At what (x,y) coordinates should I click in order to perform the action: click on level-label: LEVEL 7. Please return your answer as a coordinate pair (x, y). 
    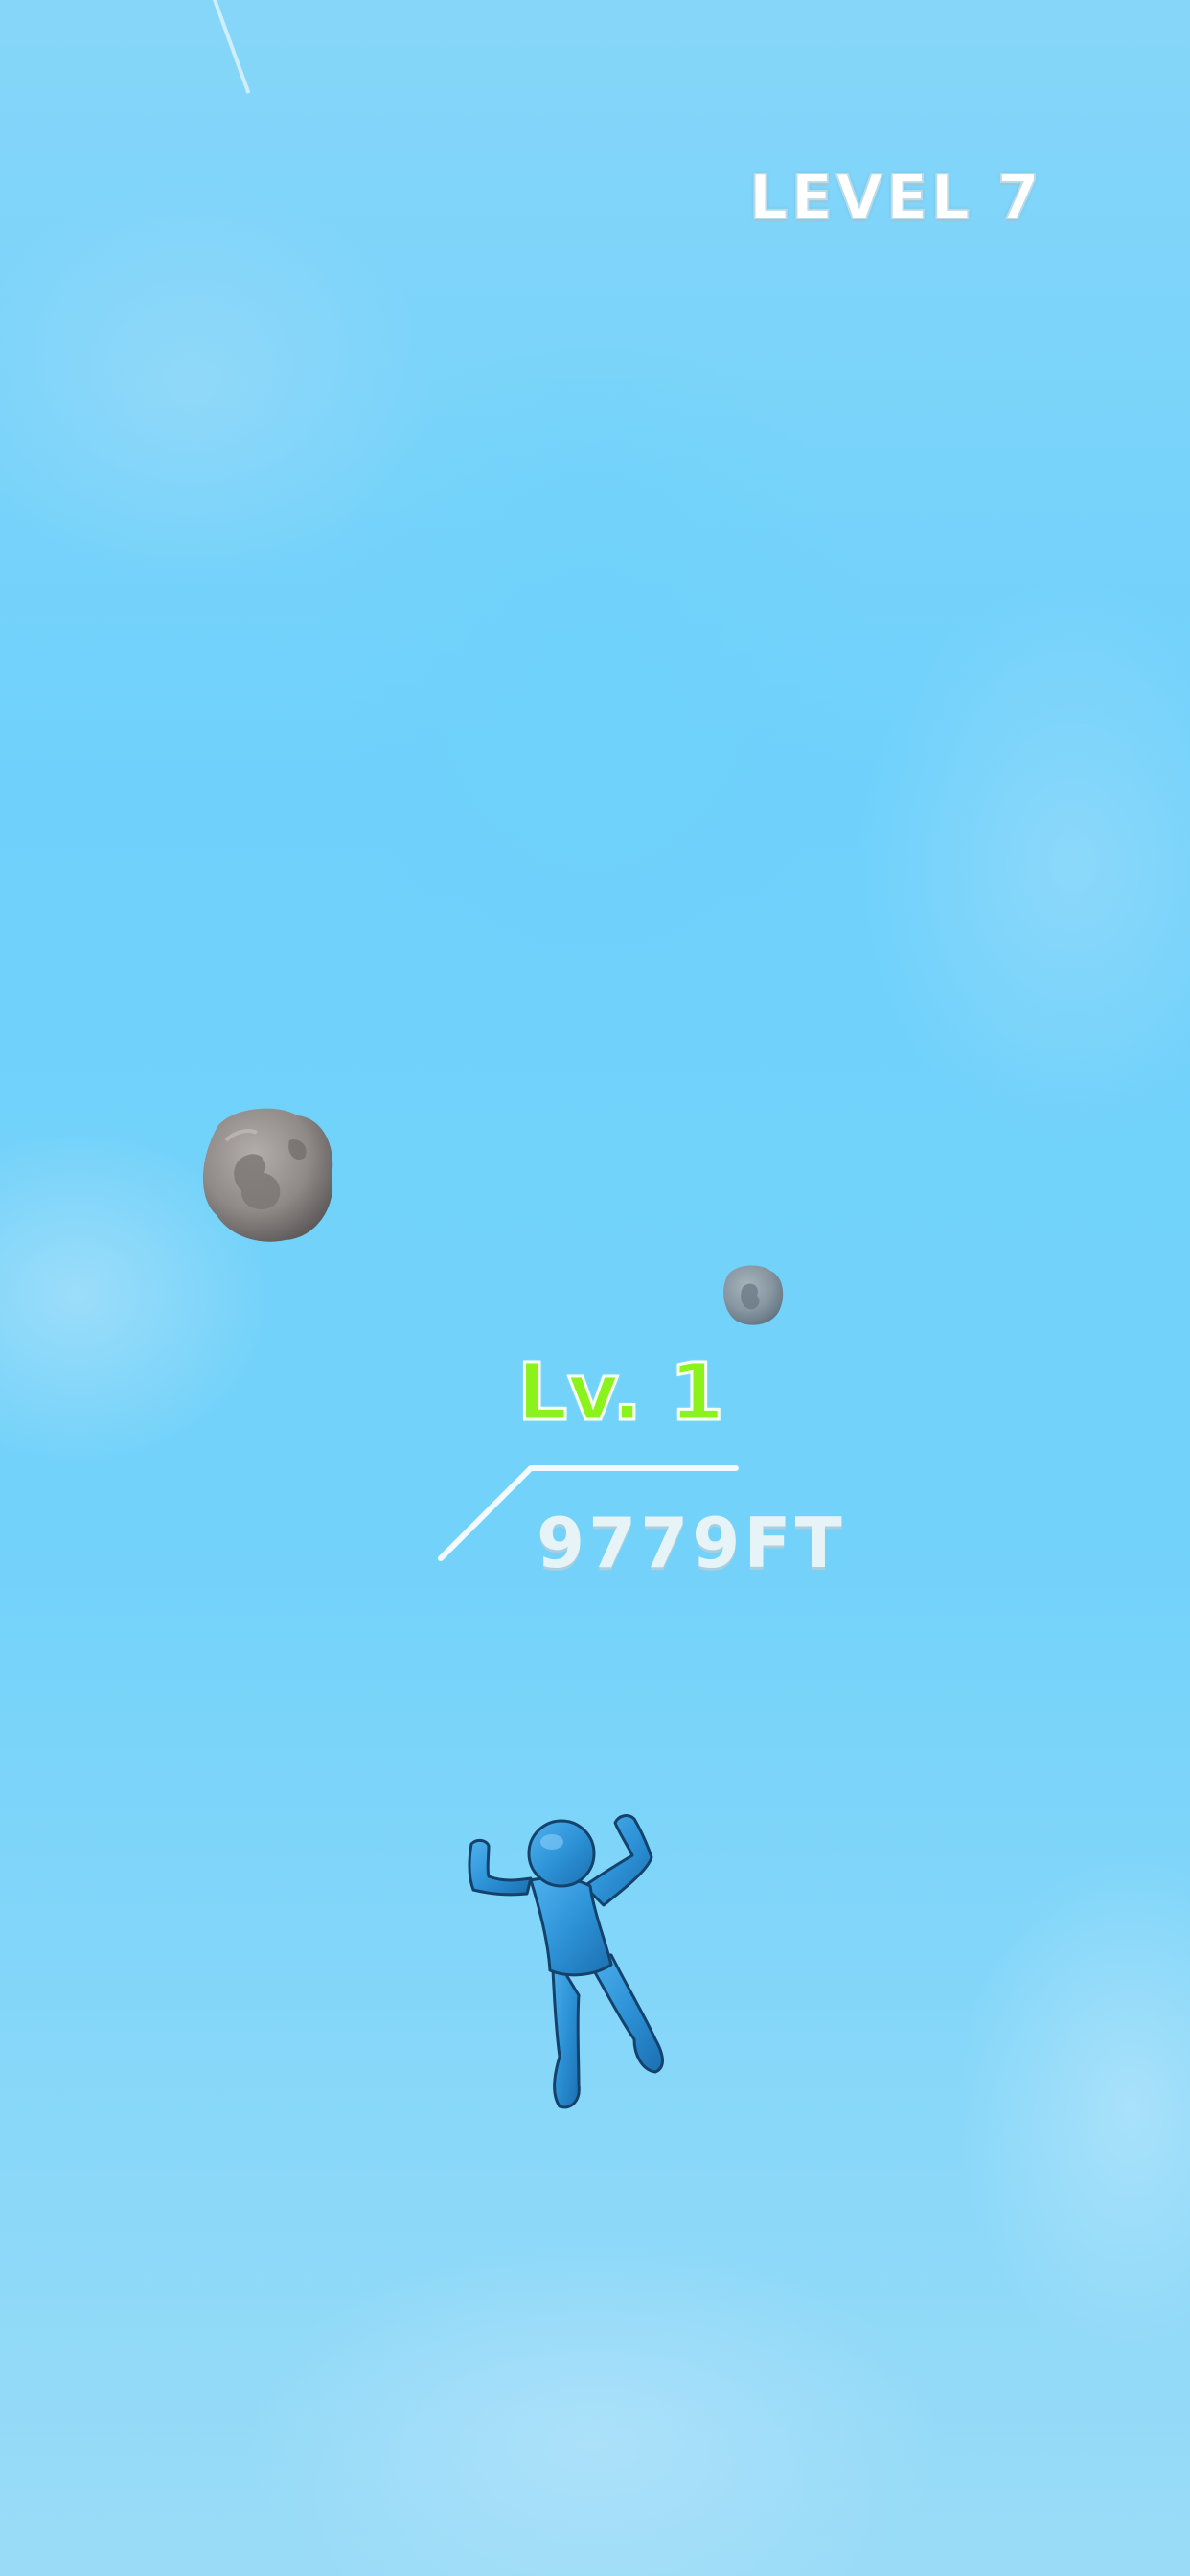
    Looking at the image, I should click on (895, 198).